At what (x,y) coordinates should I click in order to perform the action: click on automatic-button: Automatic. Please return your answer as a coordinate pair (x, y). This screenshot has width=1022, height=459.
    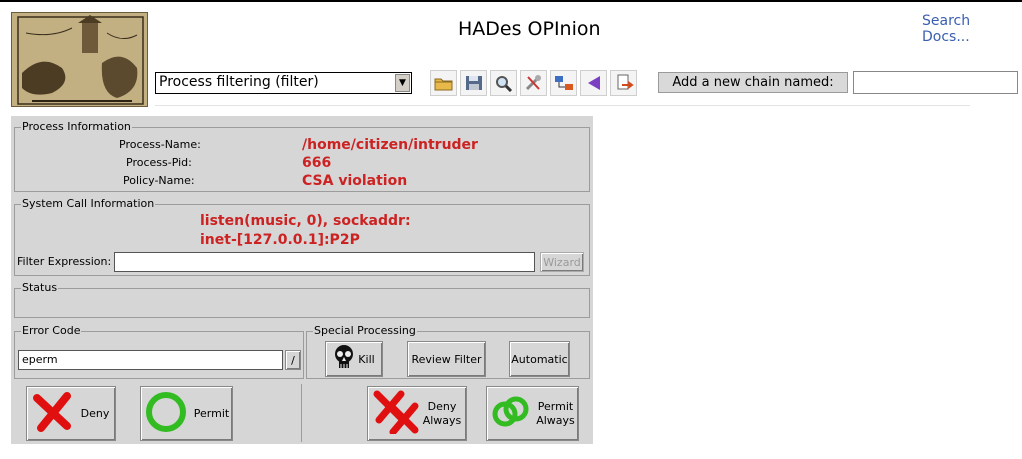
    Looking at the image, I should click on (539, 359).